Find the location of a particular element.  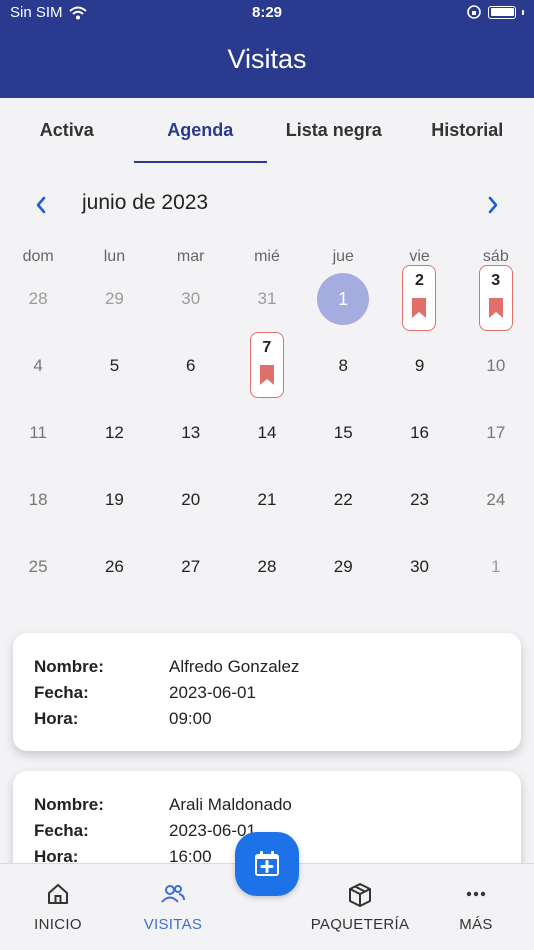

day-number: 4 is located at coordinates (38, 365).